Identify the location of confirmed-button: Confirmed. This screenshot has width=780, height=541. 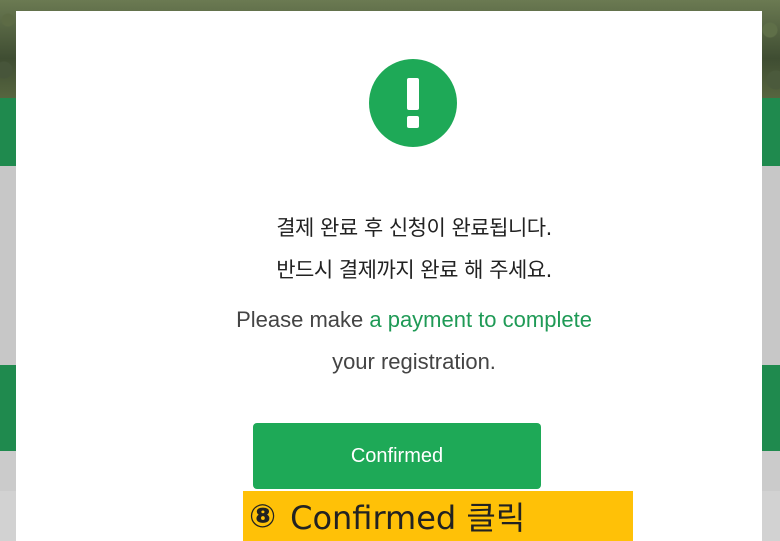
(397, 456).